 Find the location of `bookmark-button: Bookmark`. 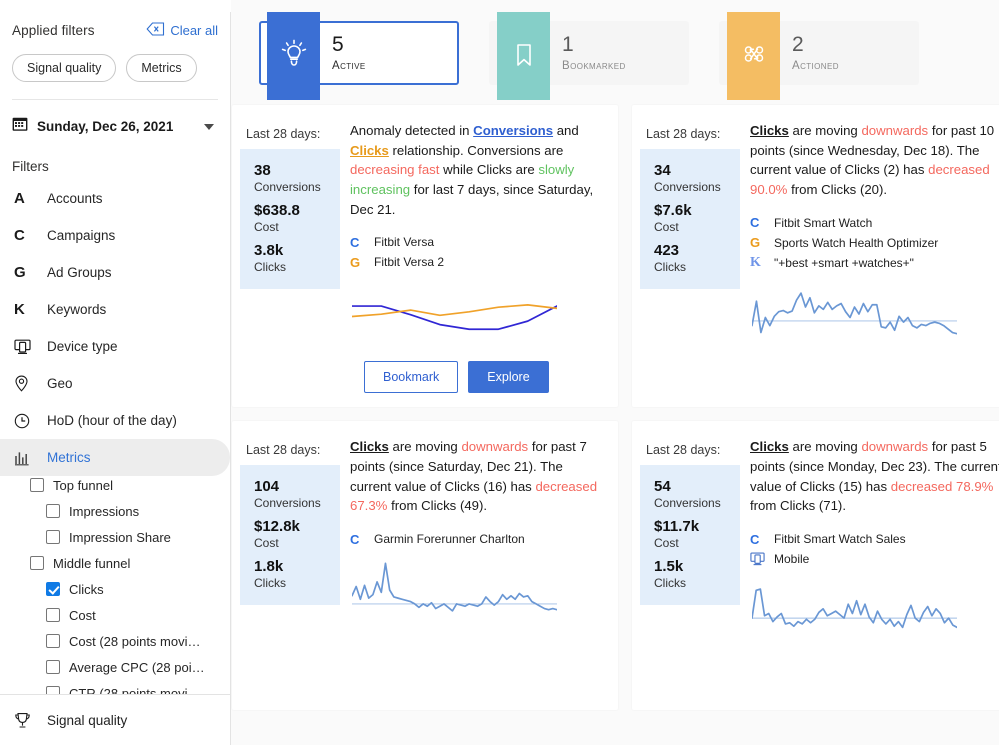

bookmark-button: Bookmark is located at coordinates (411, 377).